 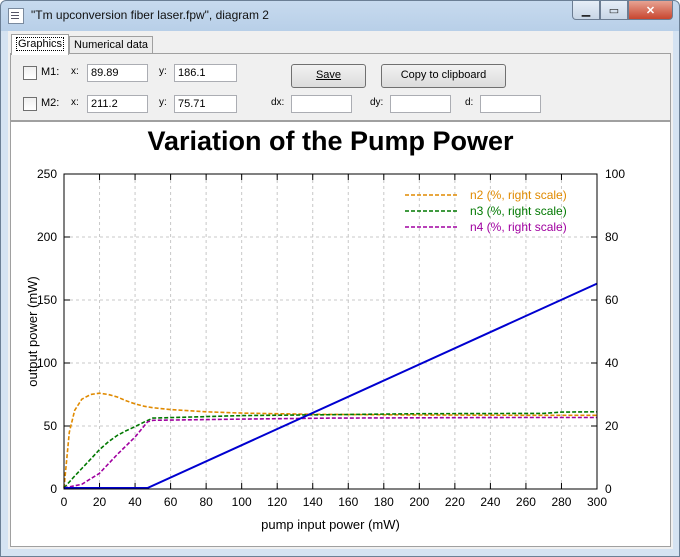 I want to click on series-line-n3, so click(x=330, y=450).